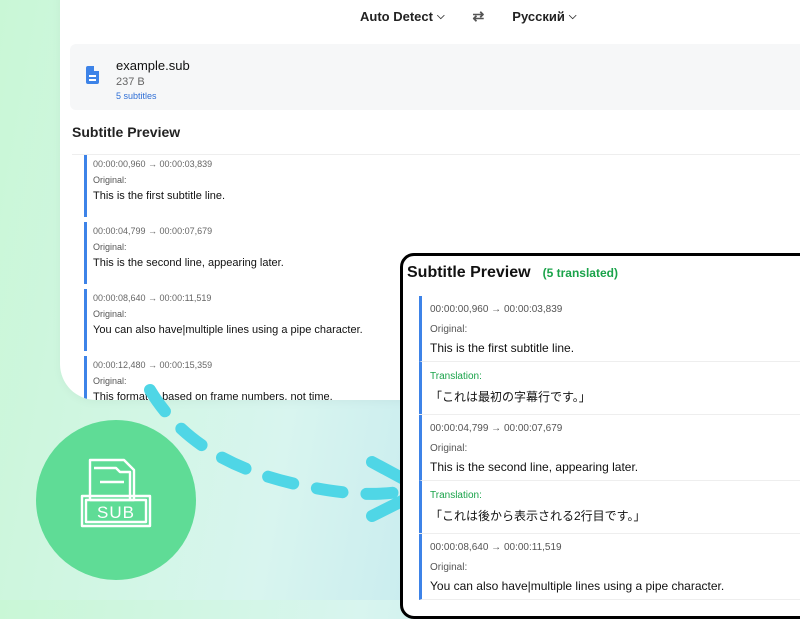 Image resolution: width=800 pixels, height=619 pixels. What do you see at coordinates (510, 397) in the screenshot?
I see `translation-text: 「これは最初の字幕行です。」` at bounding box center [510, 397].